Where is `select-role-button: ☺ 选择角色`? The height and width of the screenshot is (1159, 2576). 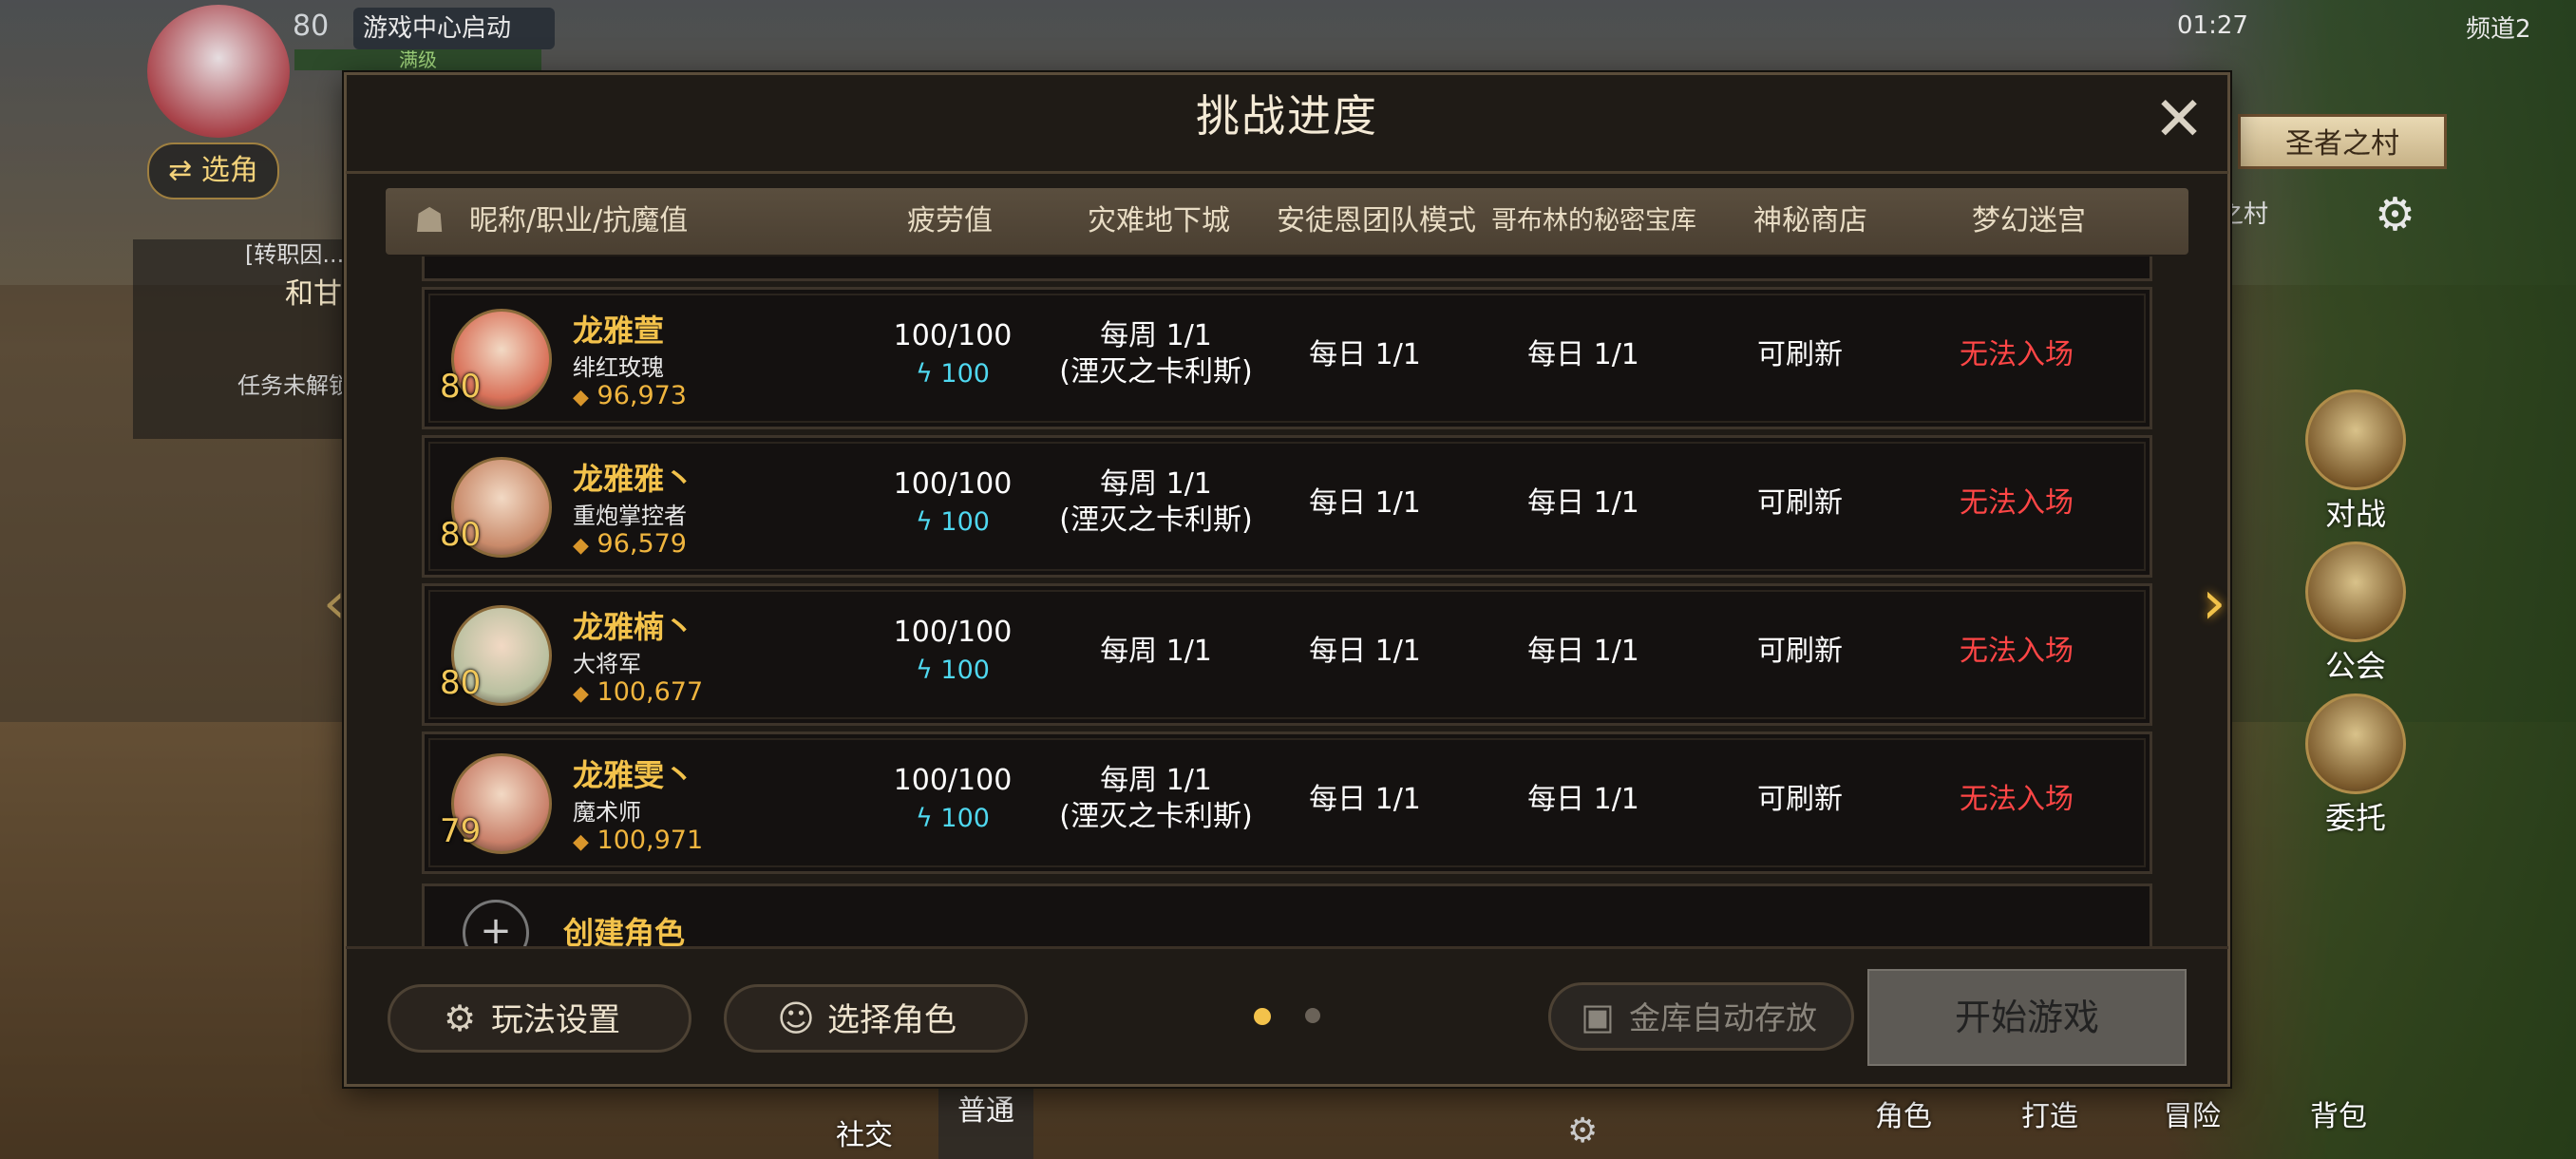 select-role-button: ☺ 选择角色 is located at coordinates (876, 1018).